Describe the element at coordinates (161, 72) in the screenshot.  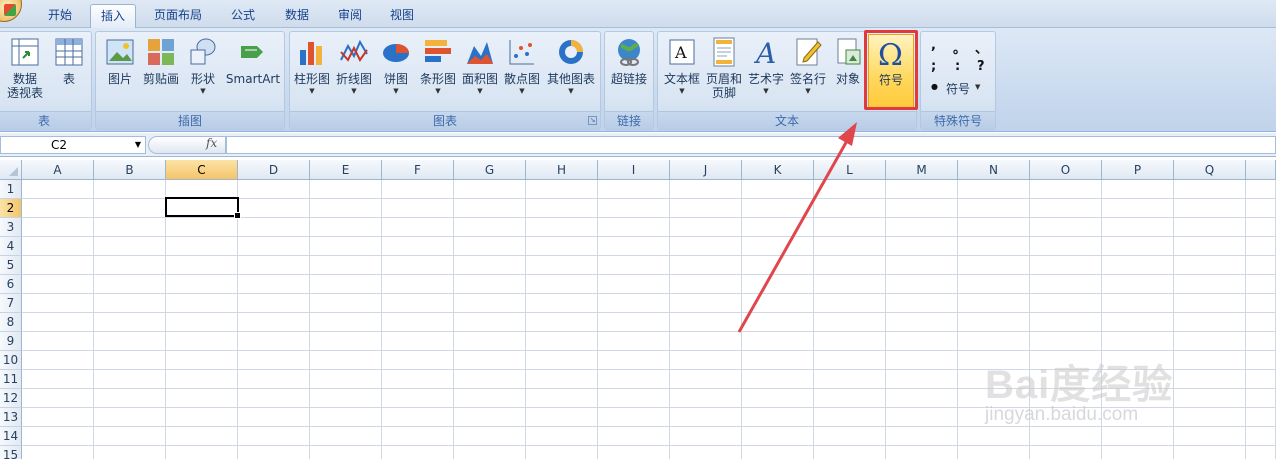
I see `clipart-button: 剪贴画` at that location.